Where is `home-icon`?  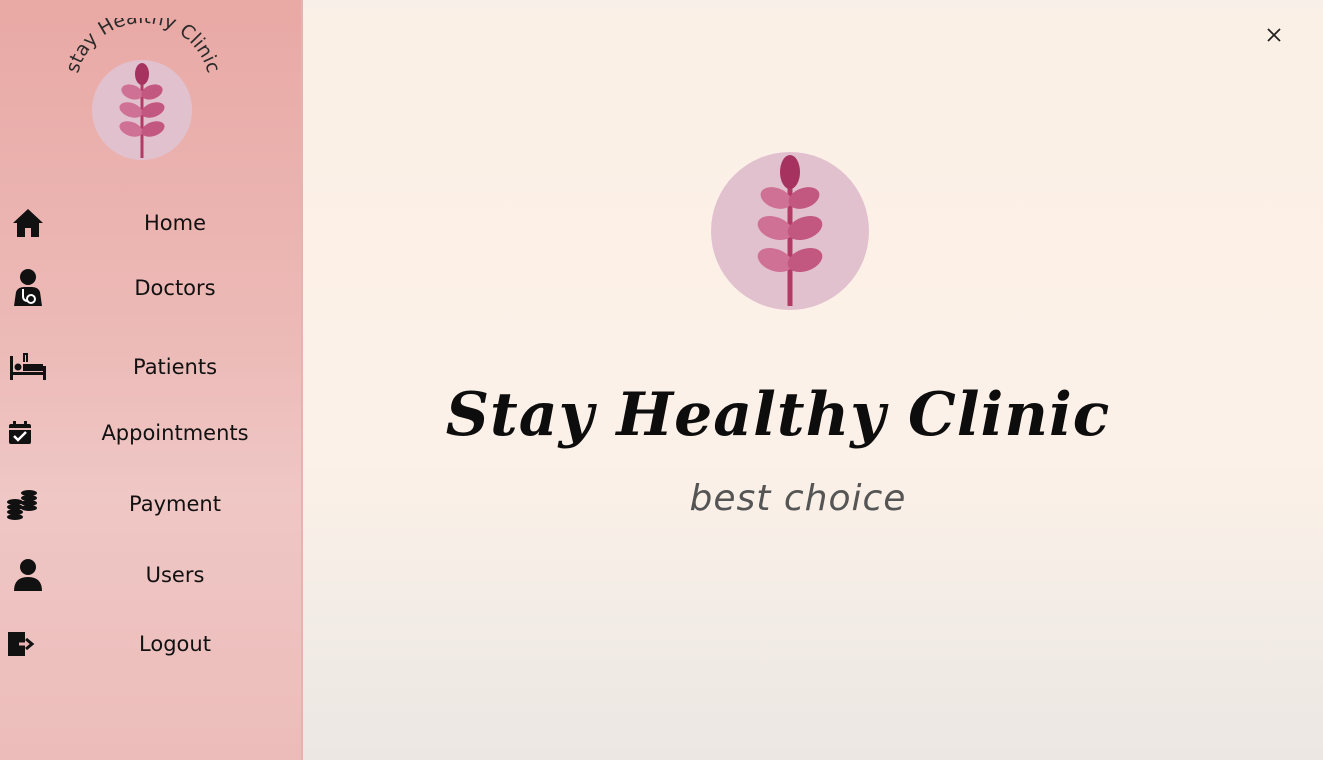 home-icon is located at coordinates (28, 223).